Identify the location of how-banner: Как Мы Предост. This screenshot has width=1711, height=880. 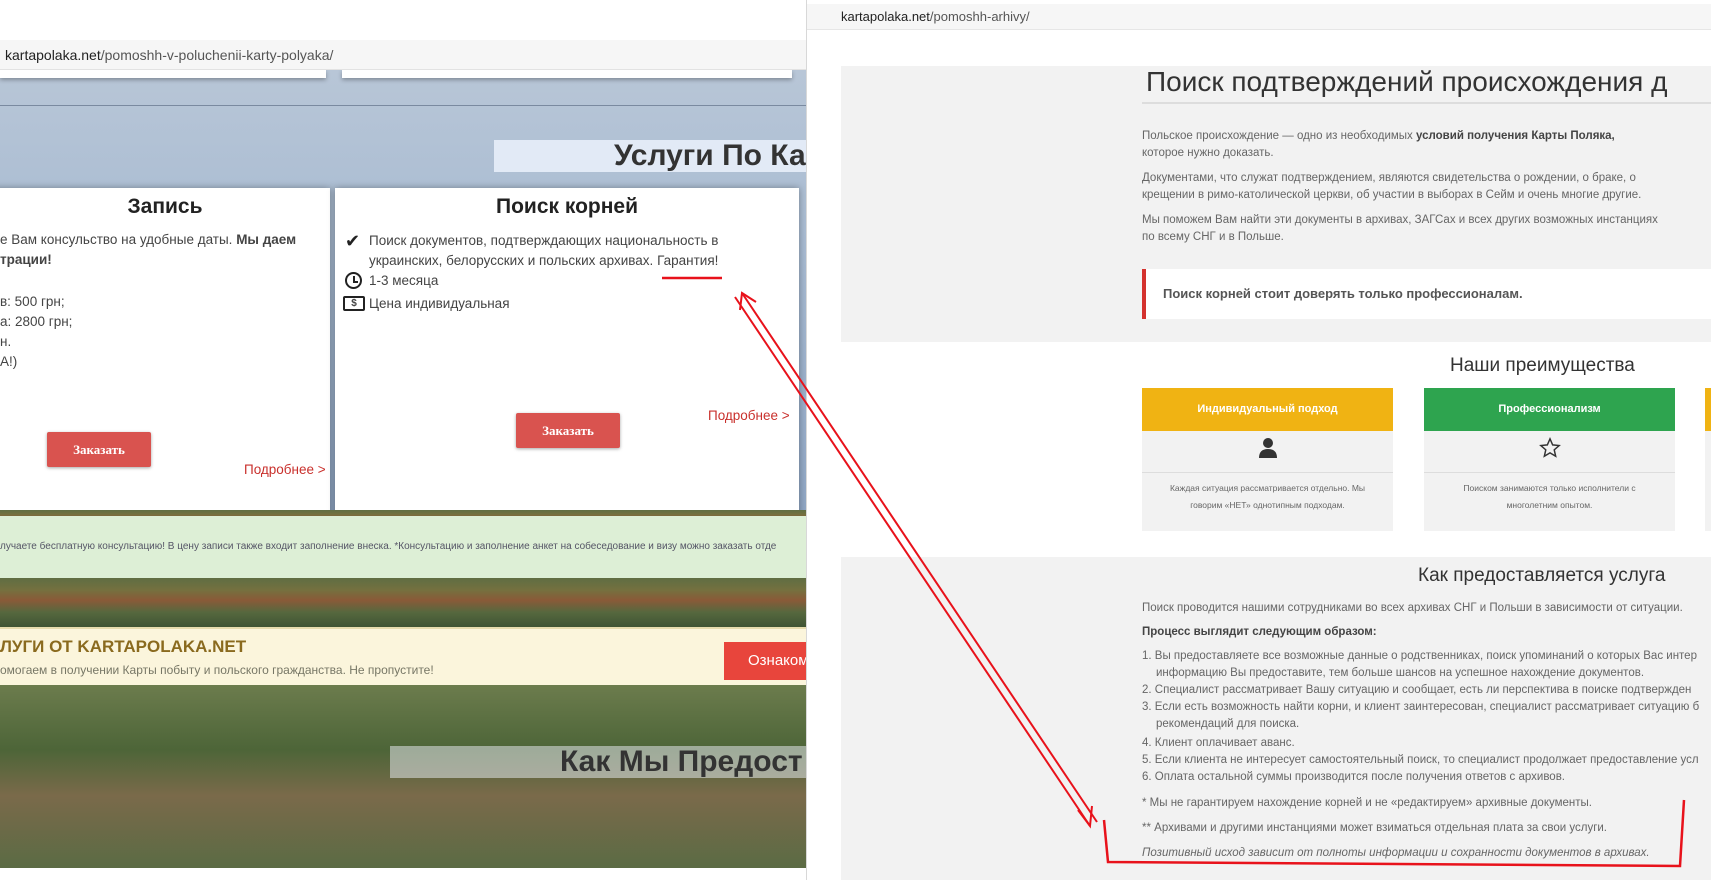
(598, 762).